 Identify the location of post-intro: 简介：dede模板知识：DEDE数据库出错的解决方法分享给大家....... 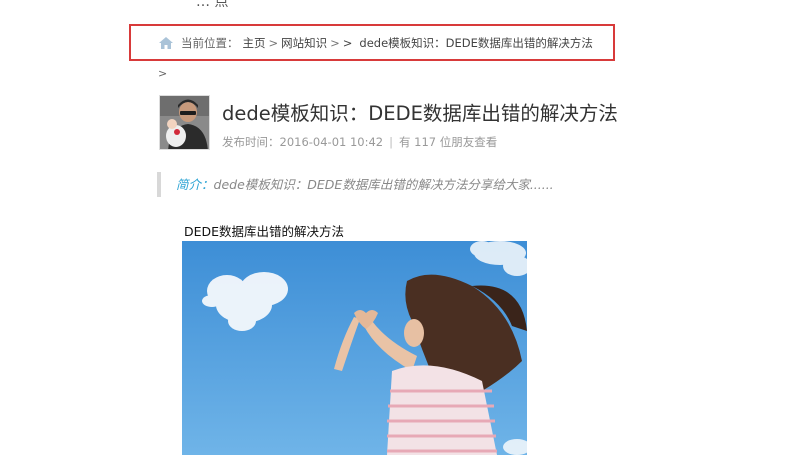
(387, 184).